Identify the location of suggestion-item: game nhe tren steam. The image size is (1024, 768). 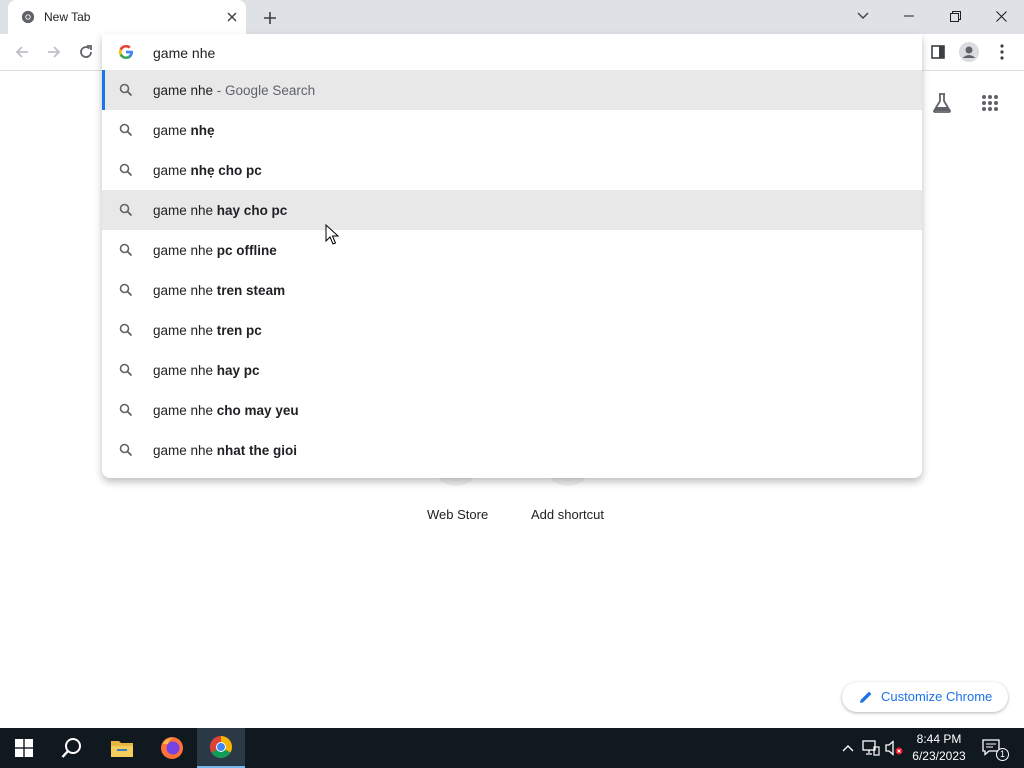
(512, 290).